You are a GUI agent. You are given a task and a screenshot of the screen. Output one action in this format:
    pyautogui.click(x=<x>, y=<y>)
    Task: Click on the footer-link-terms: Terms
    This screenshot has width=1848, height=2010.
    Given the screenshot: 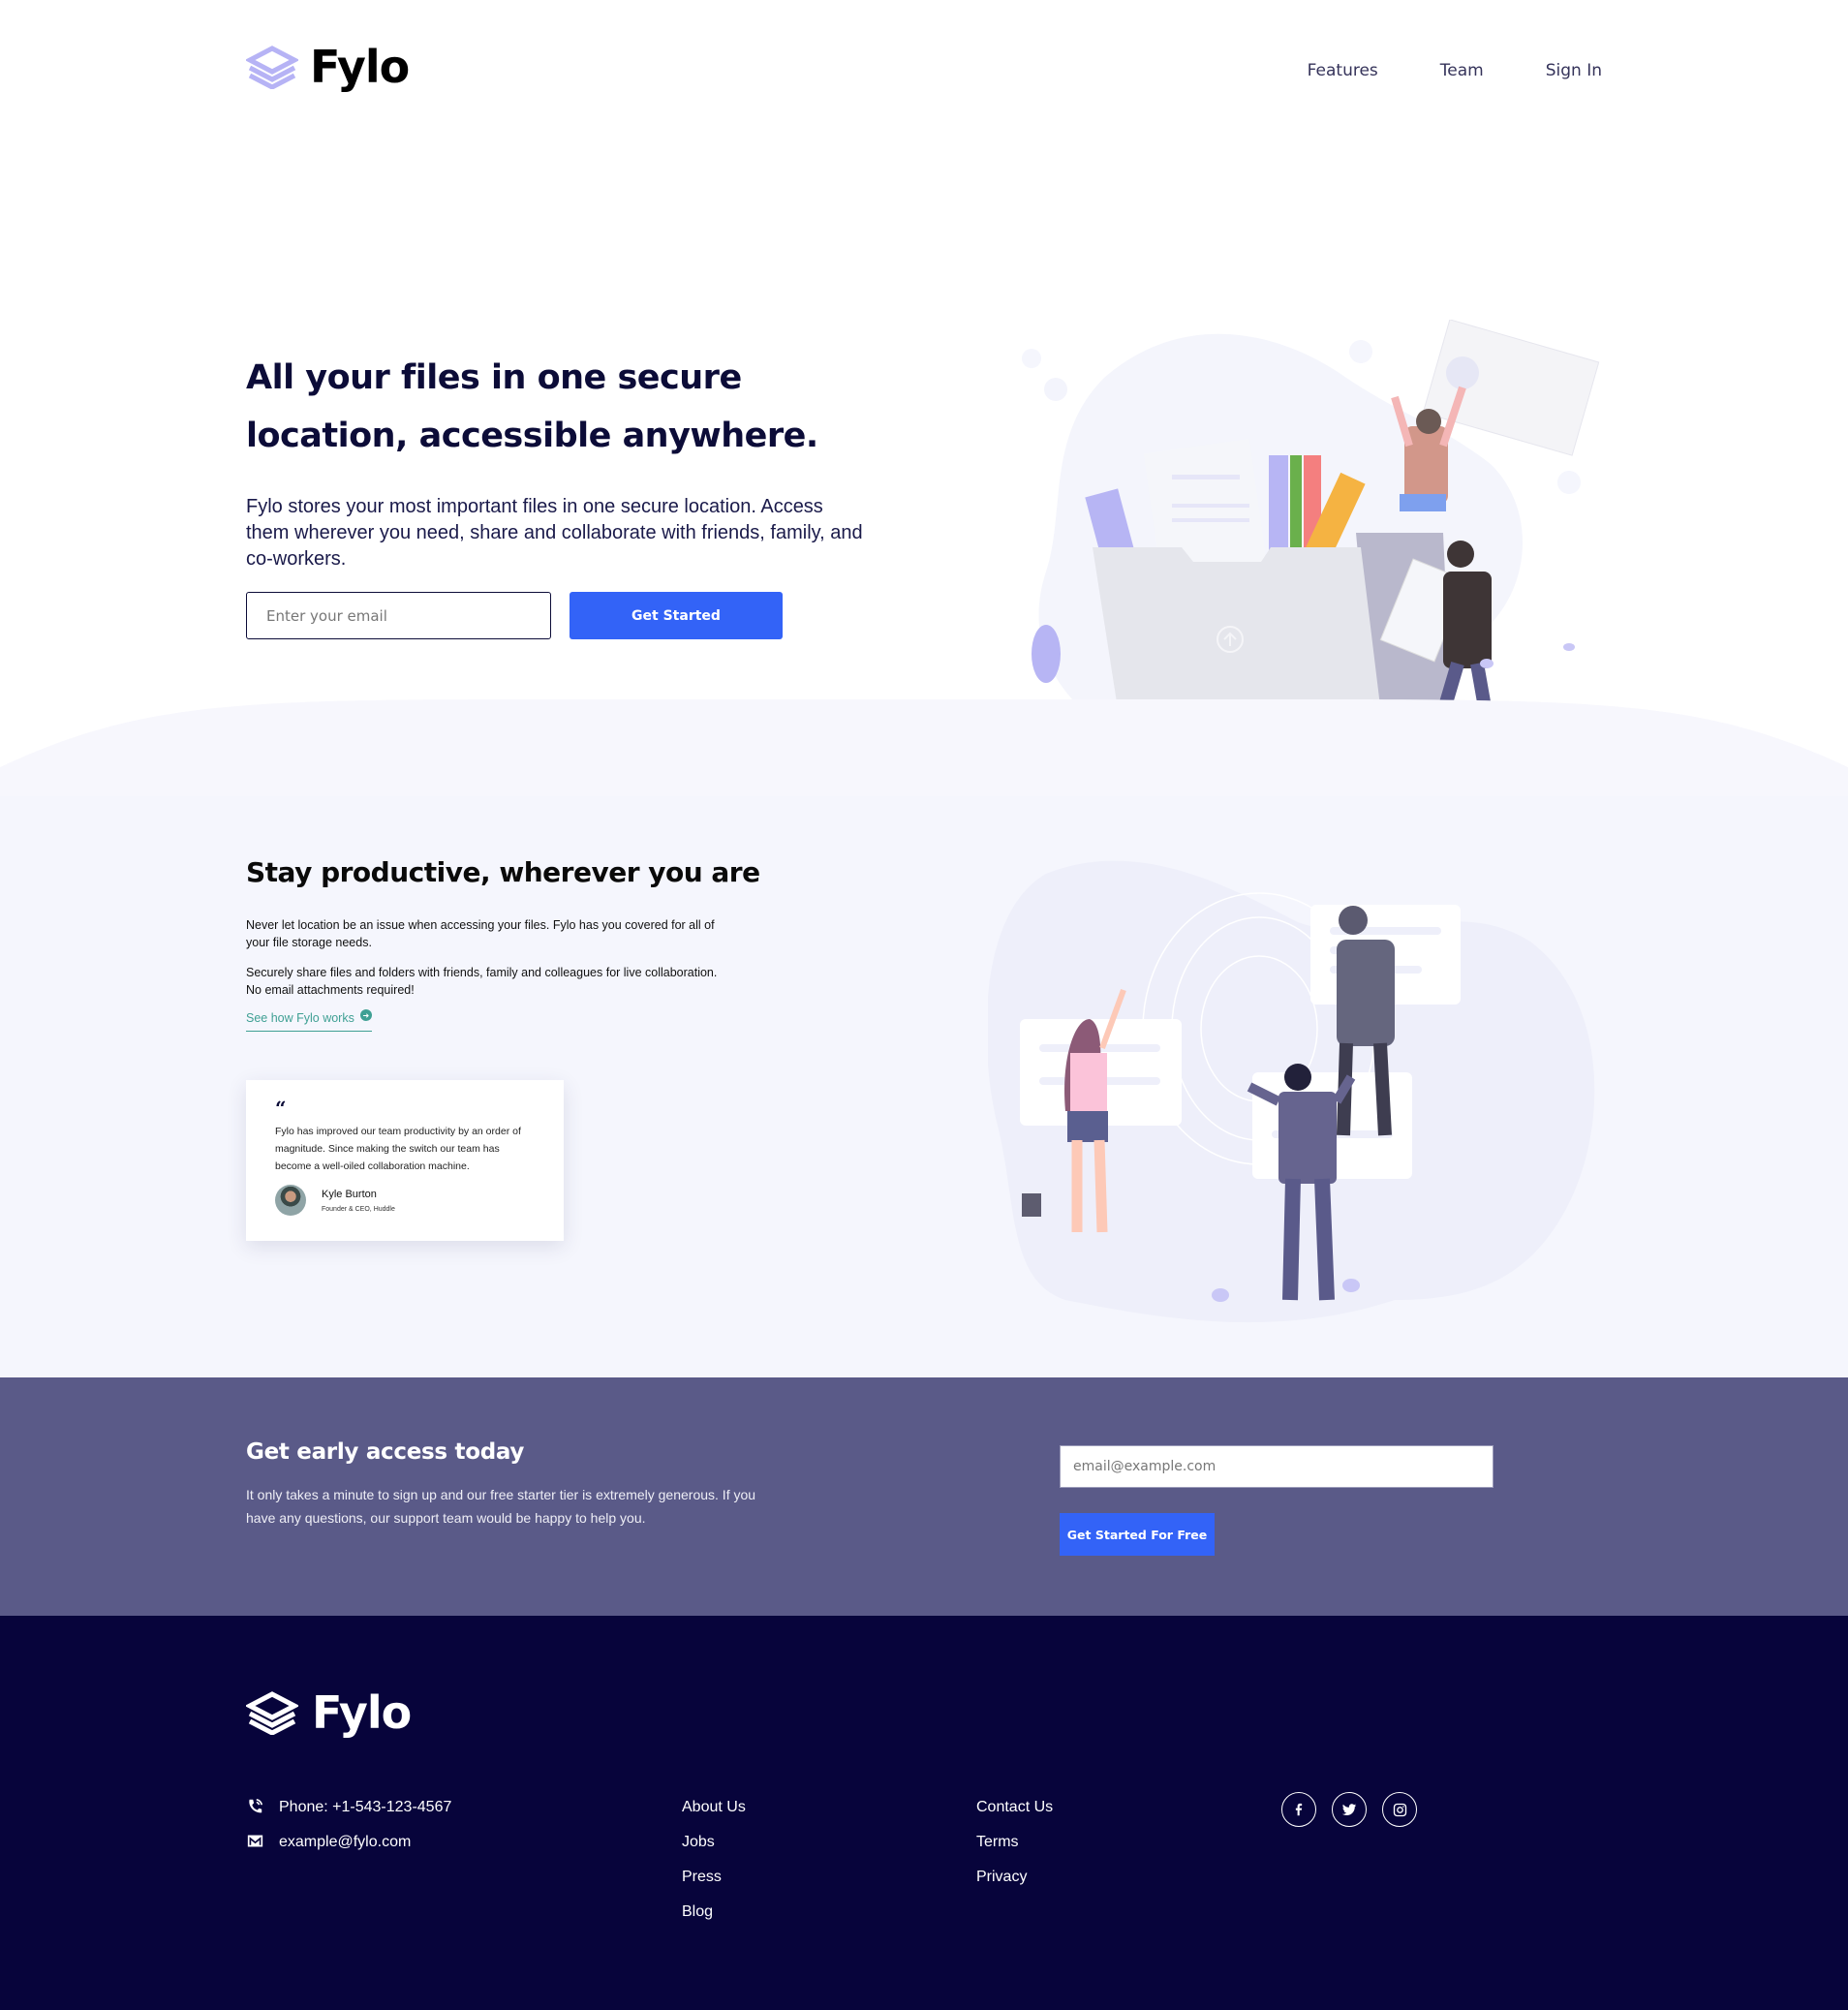 What is the action you would take?
    pyautogui.click(x=1015, y=1842)
    